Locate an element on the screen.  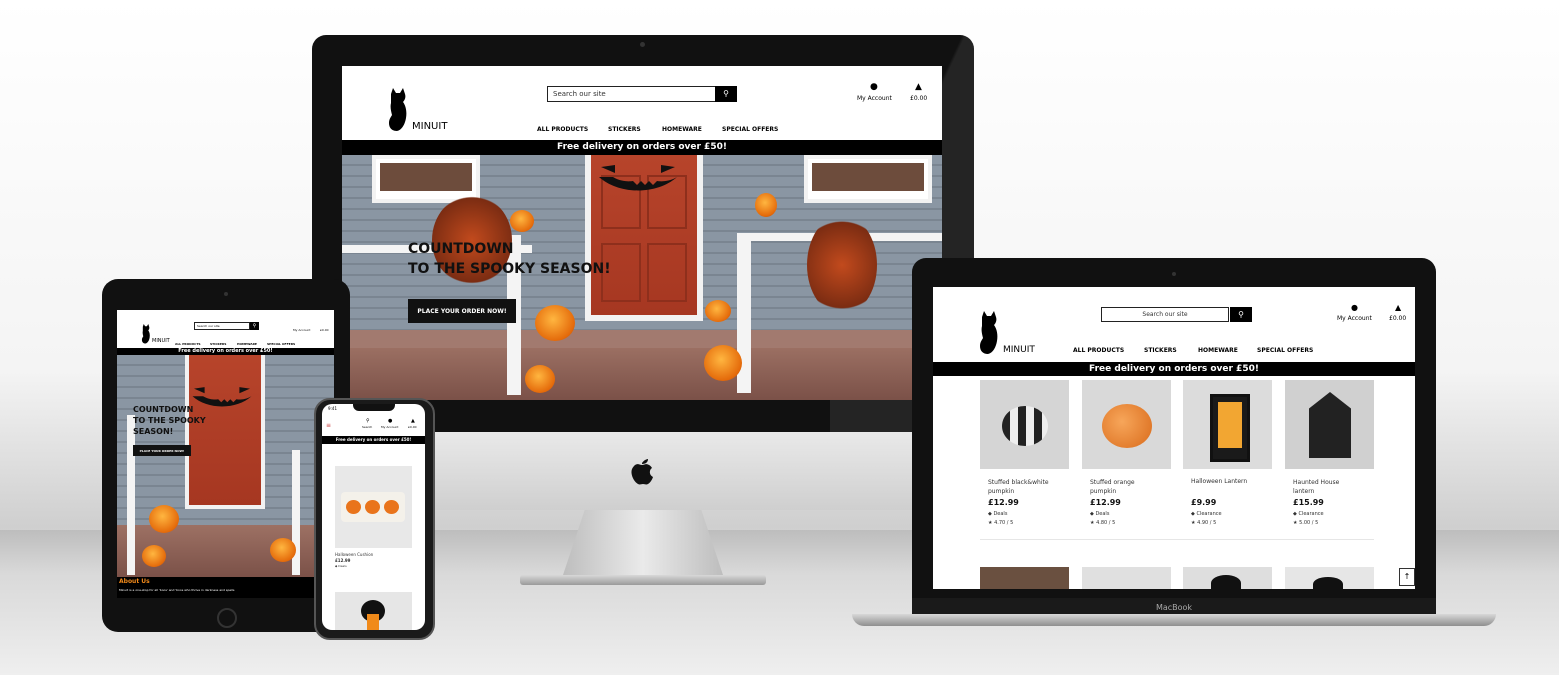
back-to-top-button: ↑ is located at coordinates (1407, 577).